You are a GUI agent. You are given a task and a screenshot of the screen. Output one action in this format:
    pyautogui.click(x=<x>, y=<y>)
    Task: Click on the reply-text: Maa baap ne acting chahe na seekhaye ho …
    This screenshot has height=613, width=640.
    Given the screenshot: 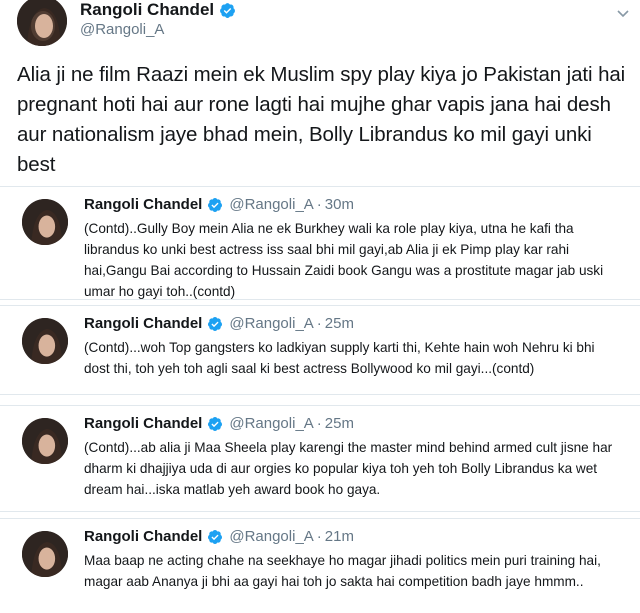 What is the action you would take?
    pyautogui.click(x=342, y=571)
    